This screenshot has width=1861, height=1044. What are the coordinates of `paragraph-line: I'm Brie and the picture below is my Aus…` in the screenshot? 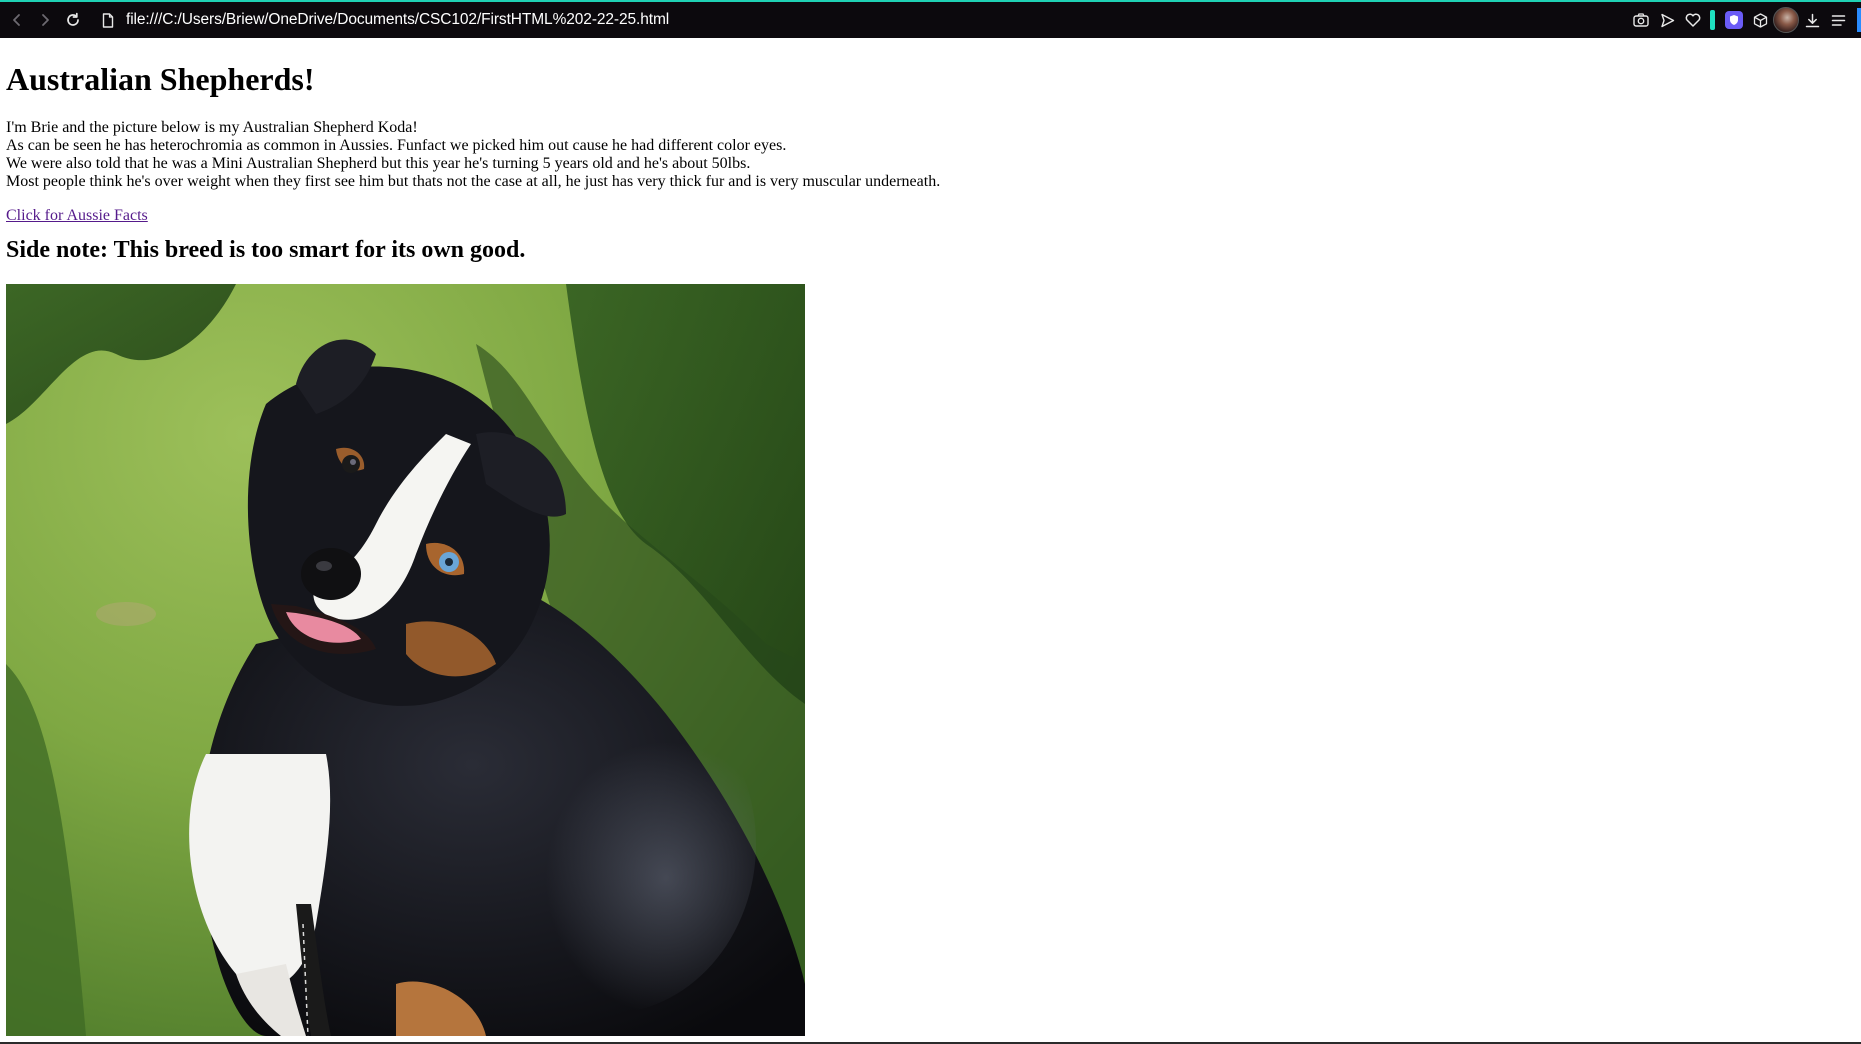 It's located at (212, 127).